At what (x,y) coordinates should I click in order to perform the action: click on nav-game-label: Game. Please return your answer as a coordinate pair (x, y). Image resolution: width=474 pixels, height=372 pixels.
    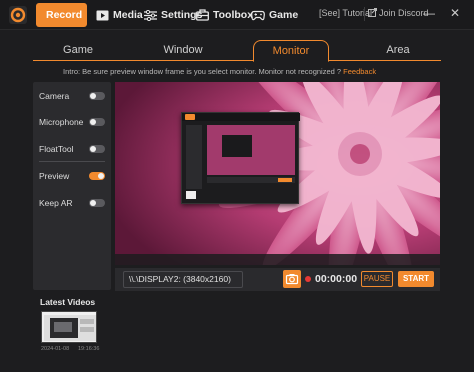
    Looking at the image, I should click on (284, 15).